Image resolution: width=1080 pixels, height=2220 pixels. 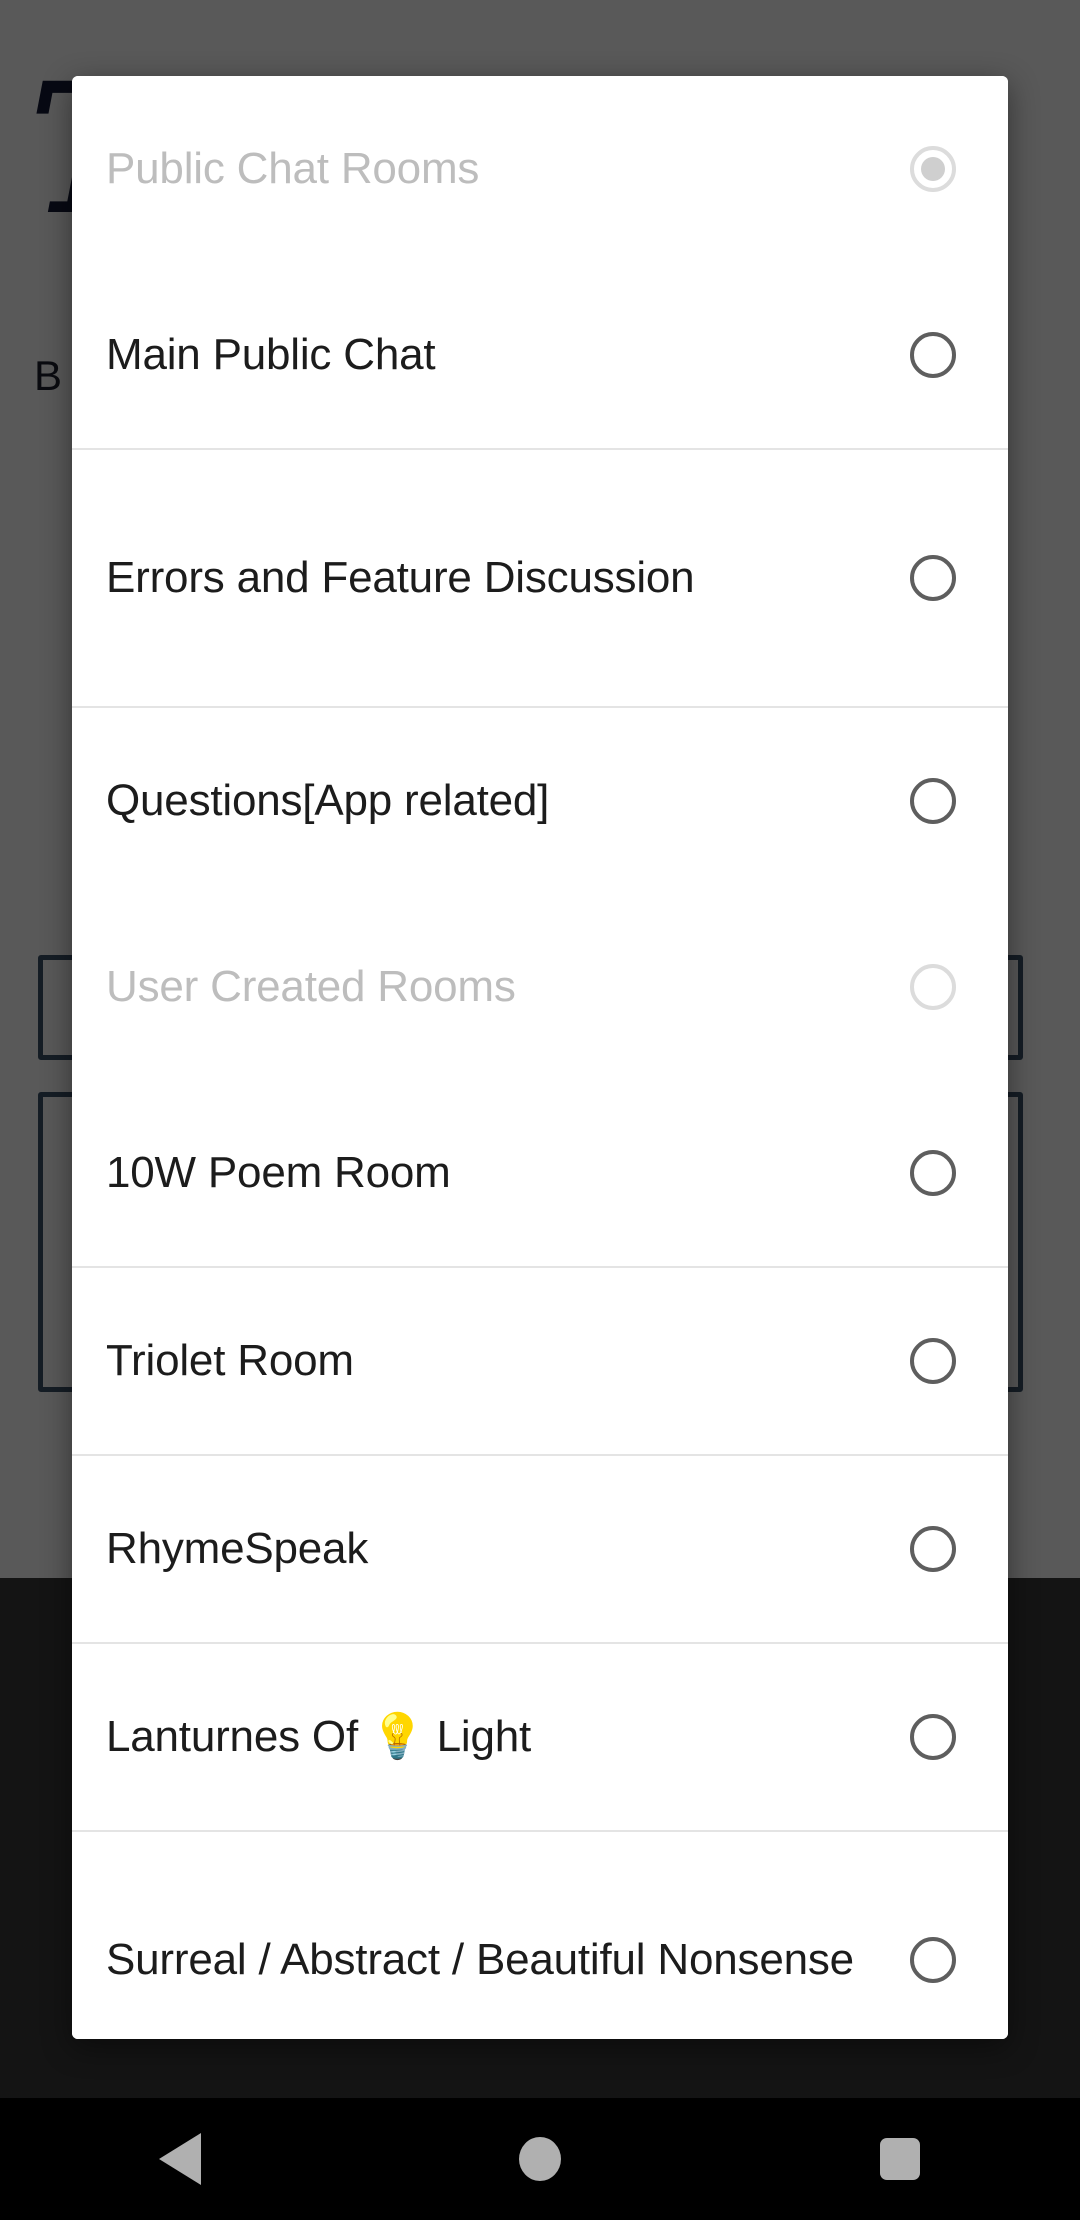 I want to click on recents-button, so click(x=900, y=2159).